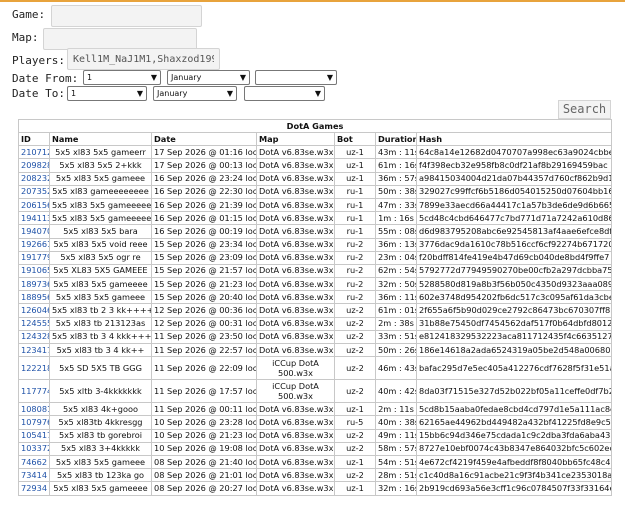 This screenshot has width=625, height=512. Describe the element at coordinates (34, 368) in the screenshot. I see `game-id-link: 122218` at that location.